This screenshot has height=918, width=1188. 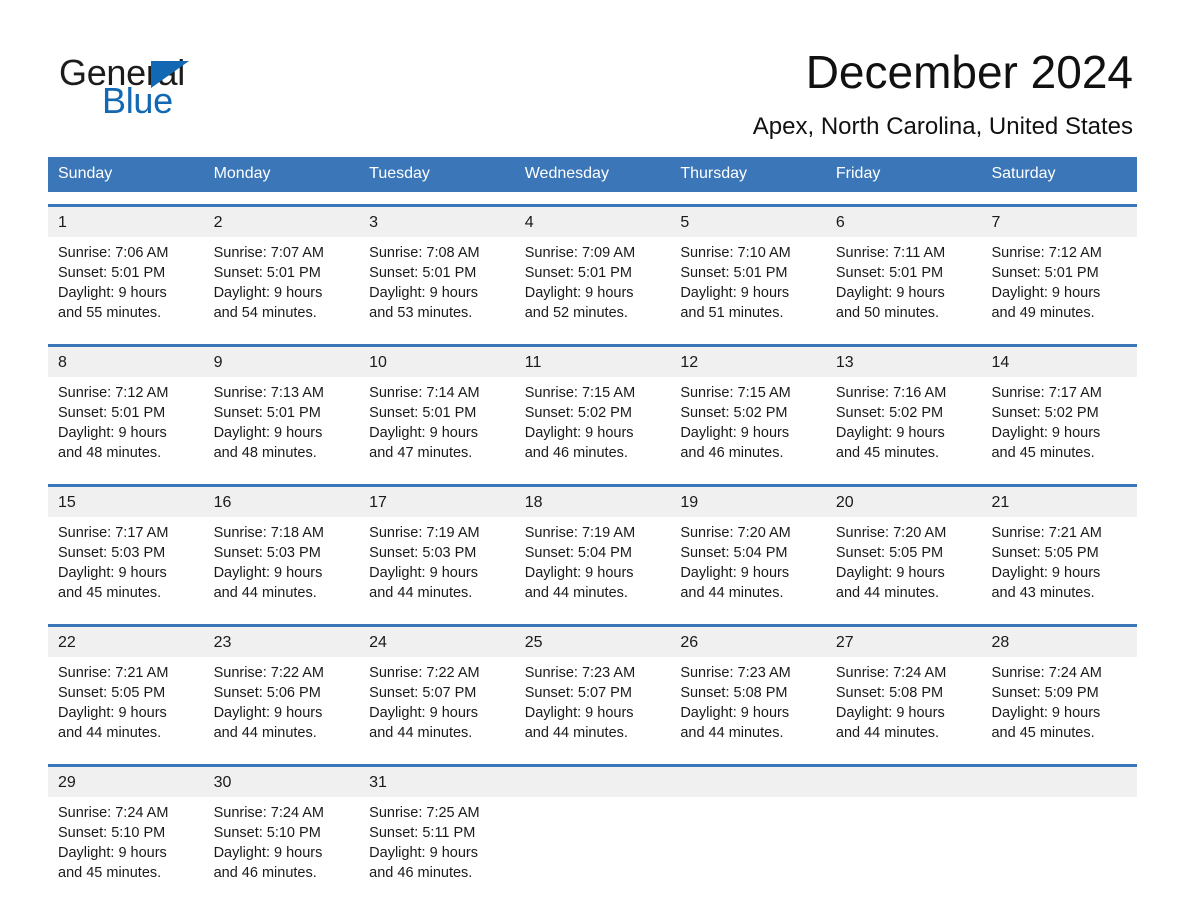 I want to click on day-number: 23, so click(x=282, y=642).